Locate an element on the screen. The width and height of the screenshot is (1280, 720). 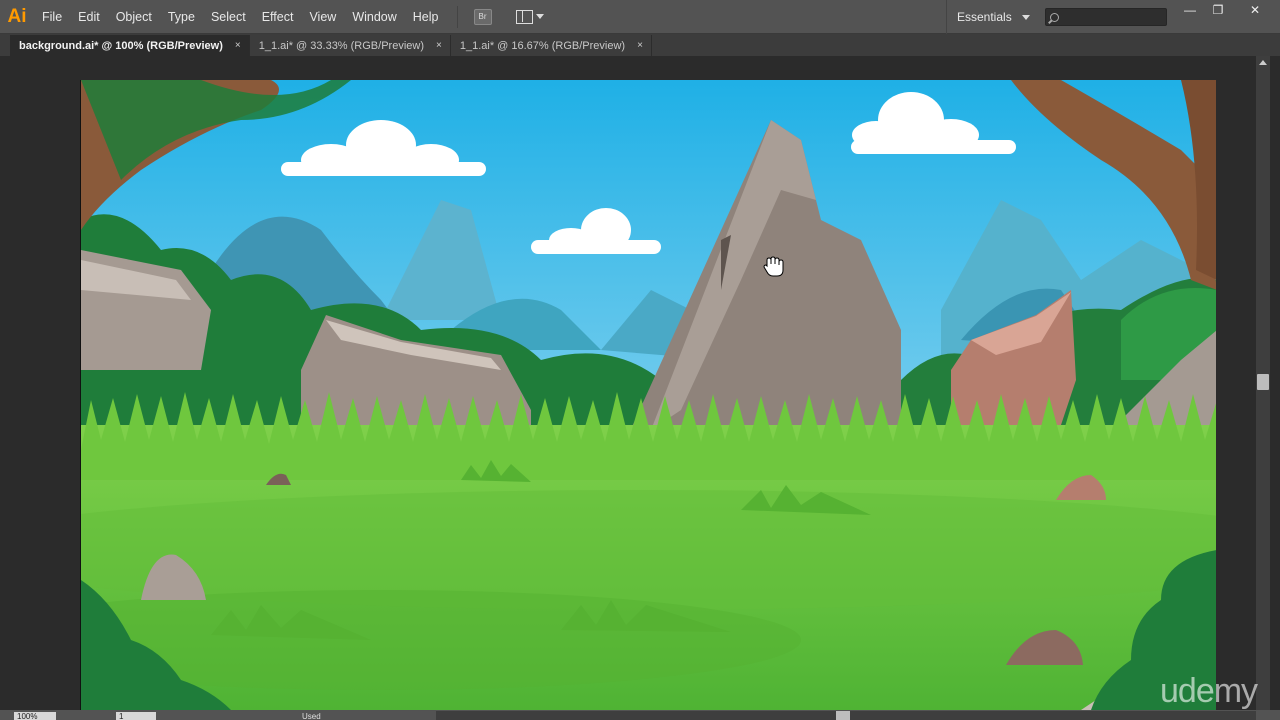
window-edge is located at coordinates (1275, 383).